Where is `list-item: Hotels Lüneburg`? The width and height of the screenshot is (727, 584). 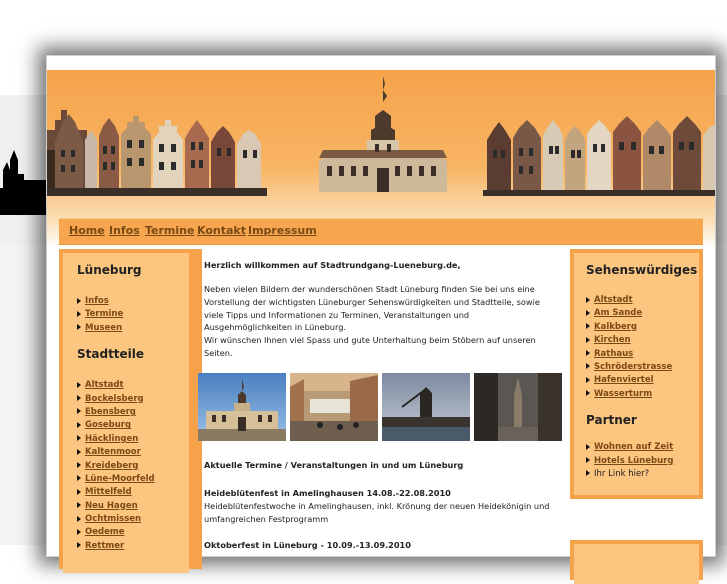 list-item: Hotels Lüneburg is located at coordinates (642, 461).